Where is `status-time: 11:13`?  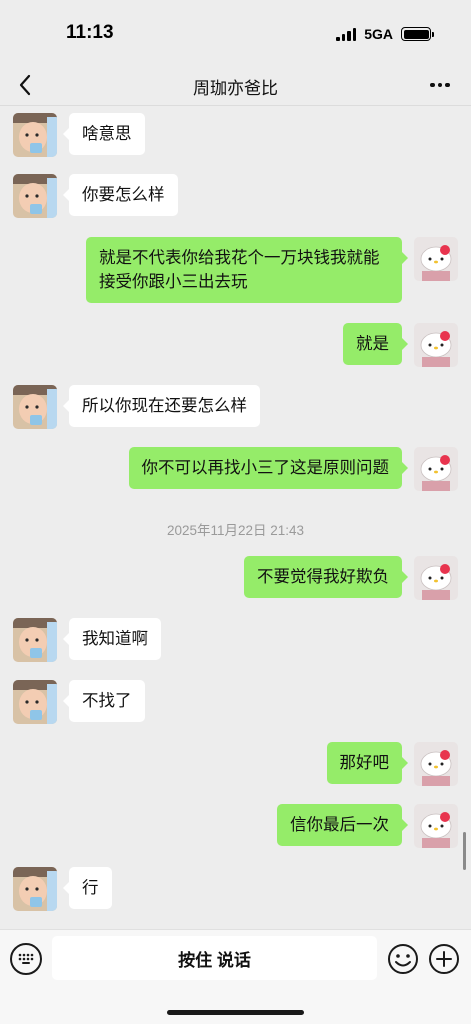 status-time: 11:13 is located at coordinates (90, 32).